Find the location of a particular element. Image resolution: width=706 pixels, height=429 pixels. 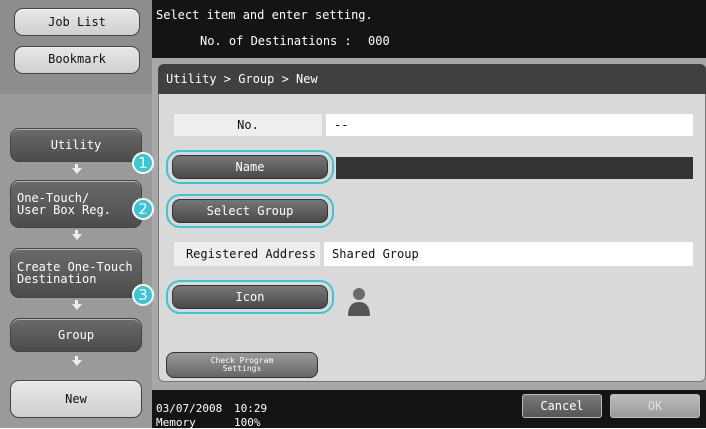

check-program-settings-button: Check Program Settings is located at coordinates (242, 365).